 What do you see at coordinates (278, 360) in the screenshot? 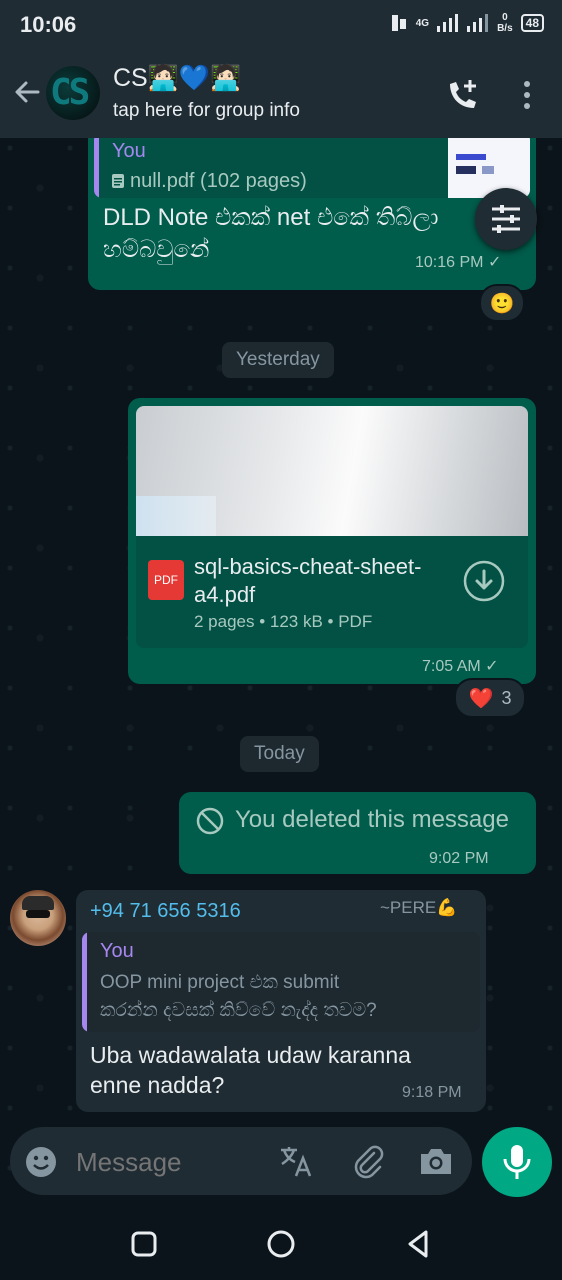
I see `date-divider-yesterday: Yesterday` at bounding box center [278, 360].